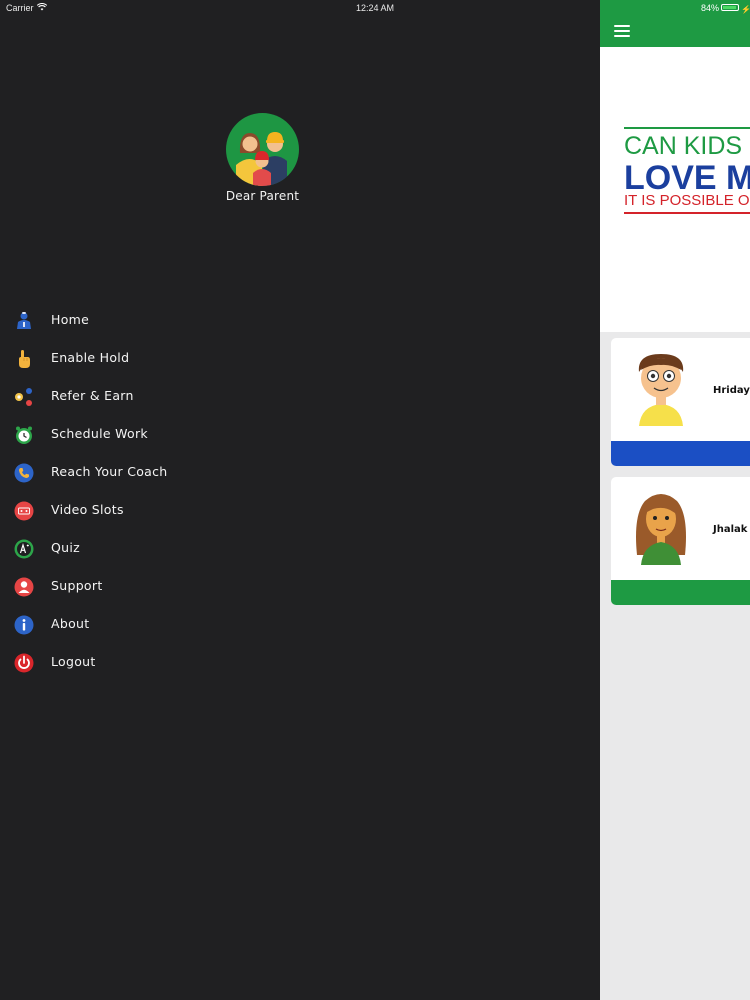  What do you see at coordinates (24, 473) in the screenshot?
I see `phone-icon` at bounding box center [24, 473].